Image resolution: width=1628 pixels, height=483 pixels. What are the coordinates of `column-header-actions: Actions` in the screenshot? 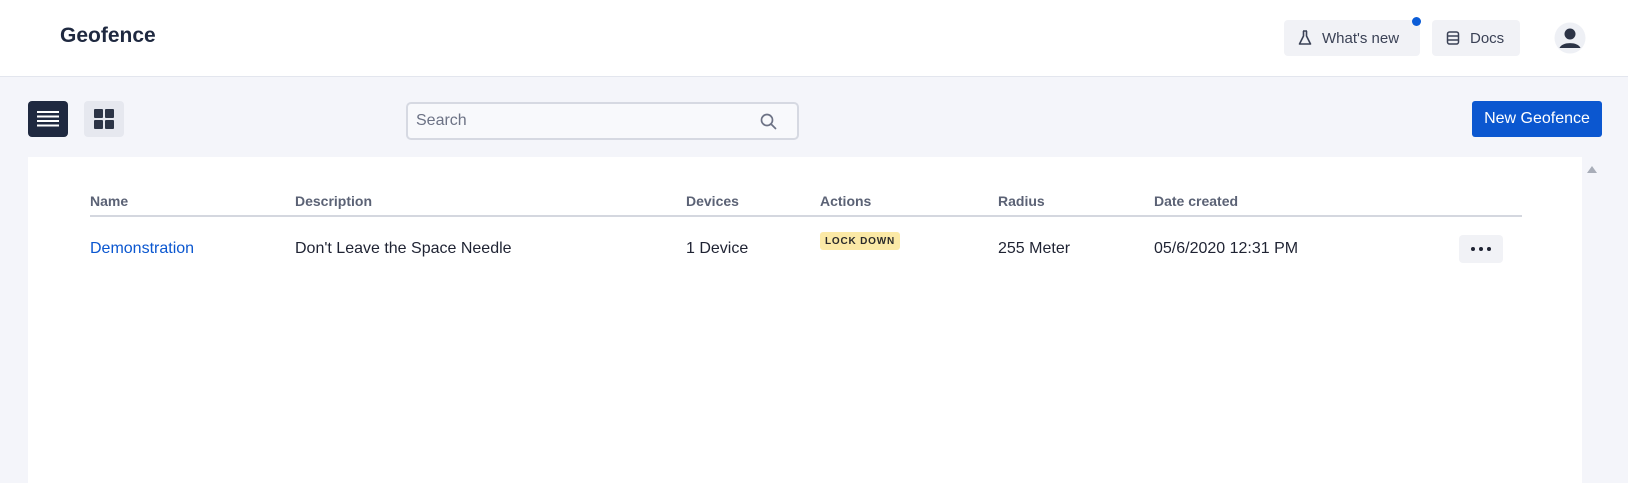 It's located at (845, 201).